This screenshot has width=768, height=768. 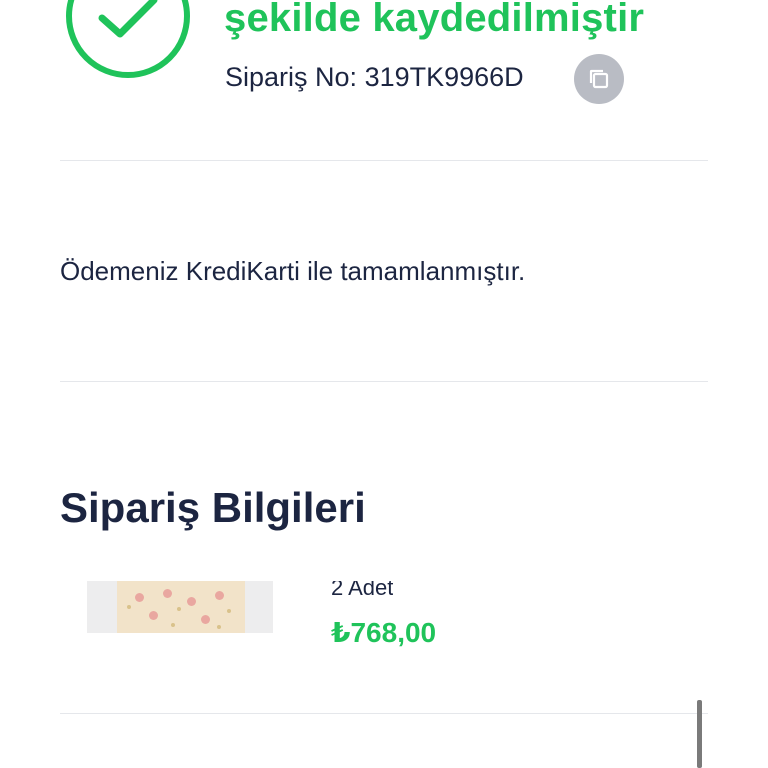 What do you see at coordinates (699, 734) in the screenshot?
I see `scrollbar` at bounding box center [699, 734].